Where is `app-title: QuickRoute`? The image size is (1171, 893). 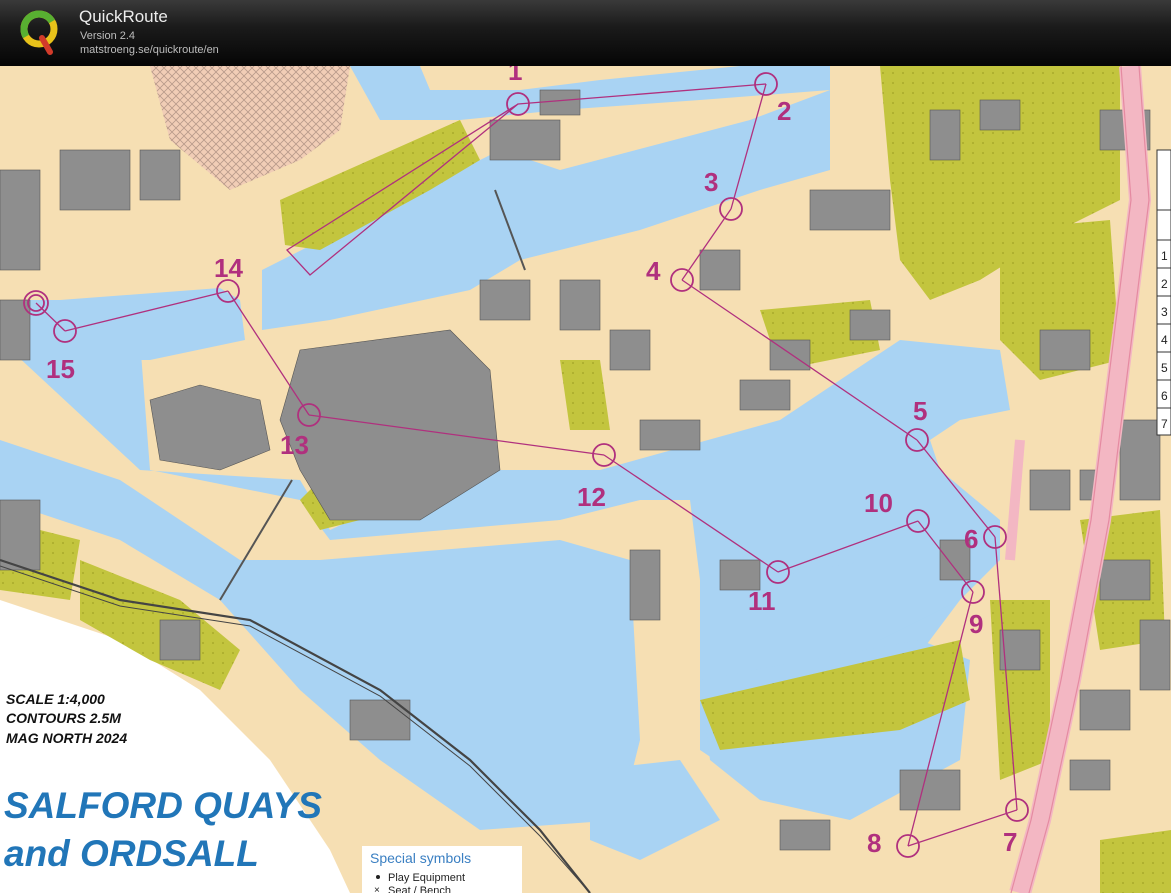 app-title: QuickRoute is located at coordinates (123, 16).